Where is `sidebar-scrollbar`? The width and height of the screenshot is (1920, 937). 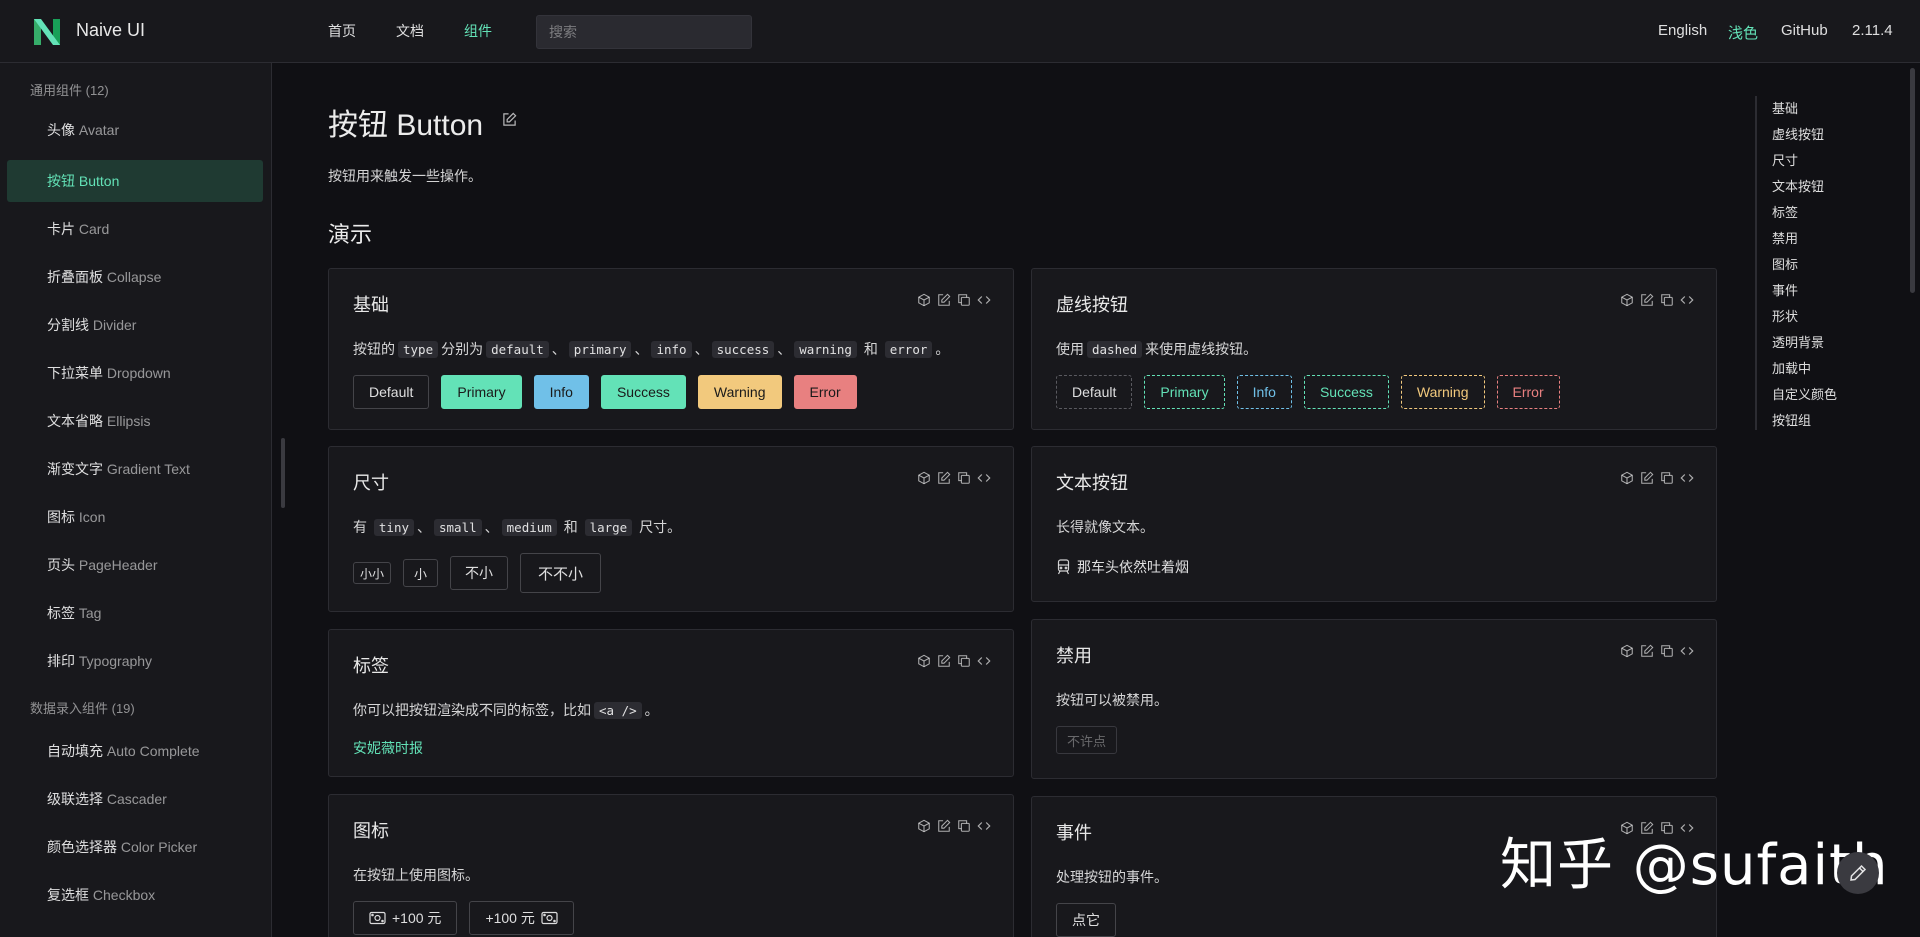
sidebar-scrollbar is located at coordinates (283, 473).